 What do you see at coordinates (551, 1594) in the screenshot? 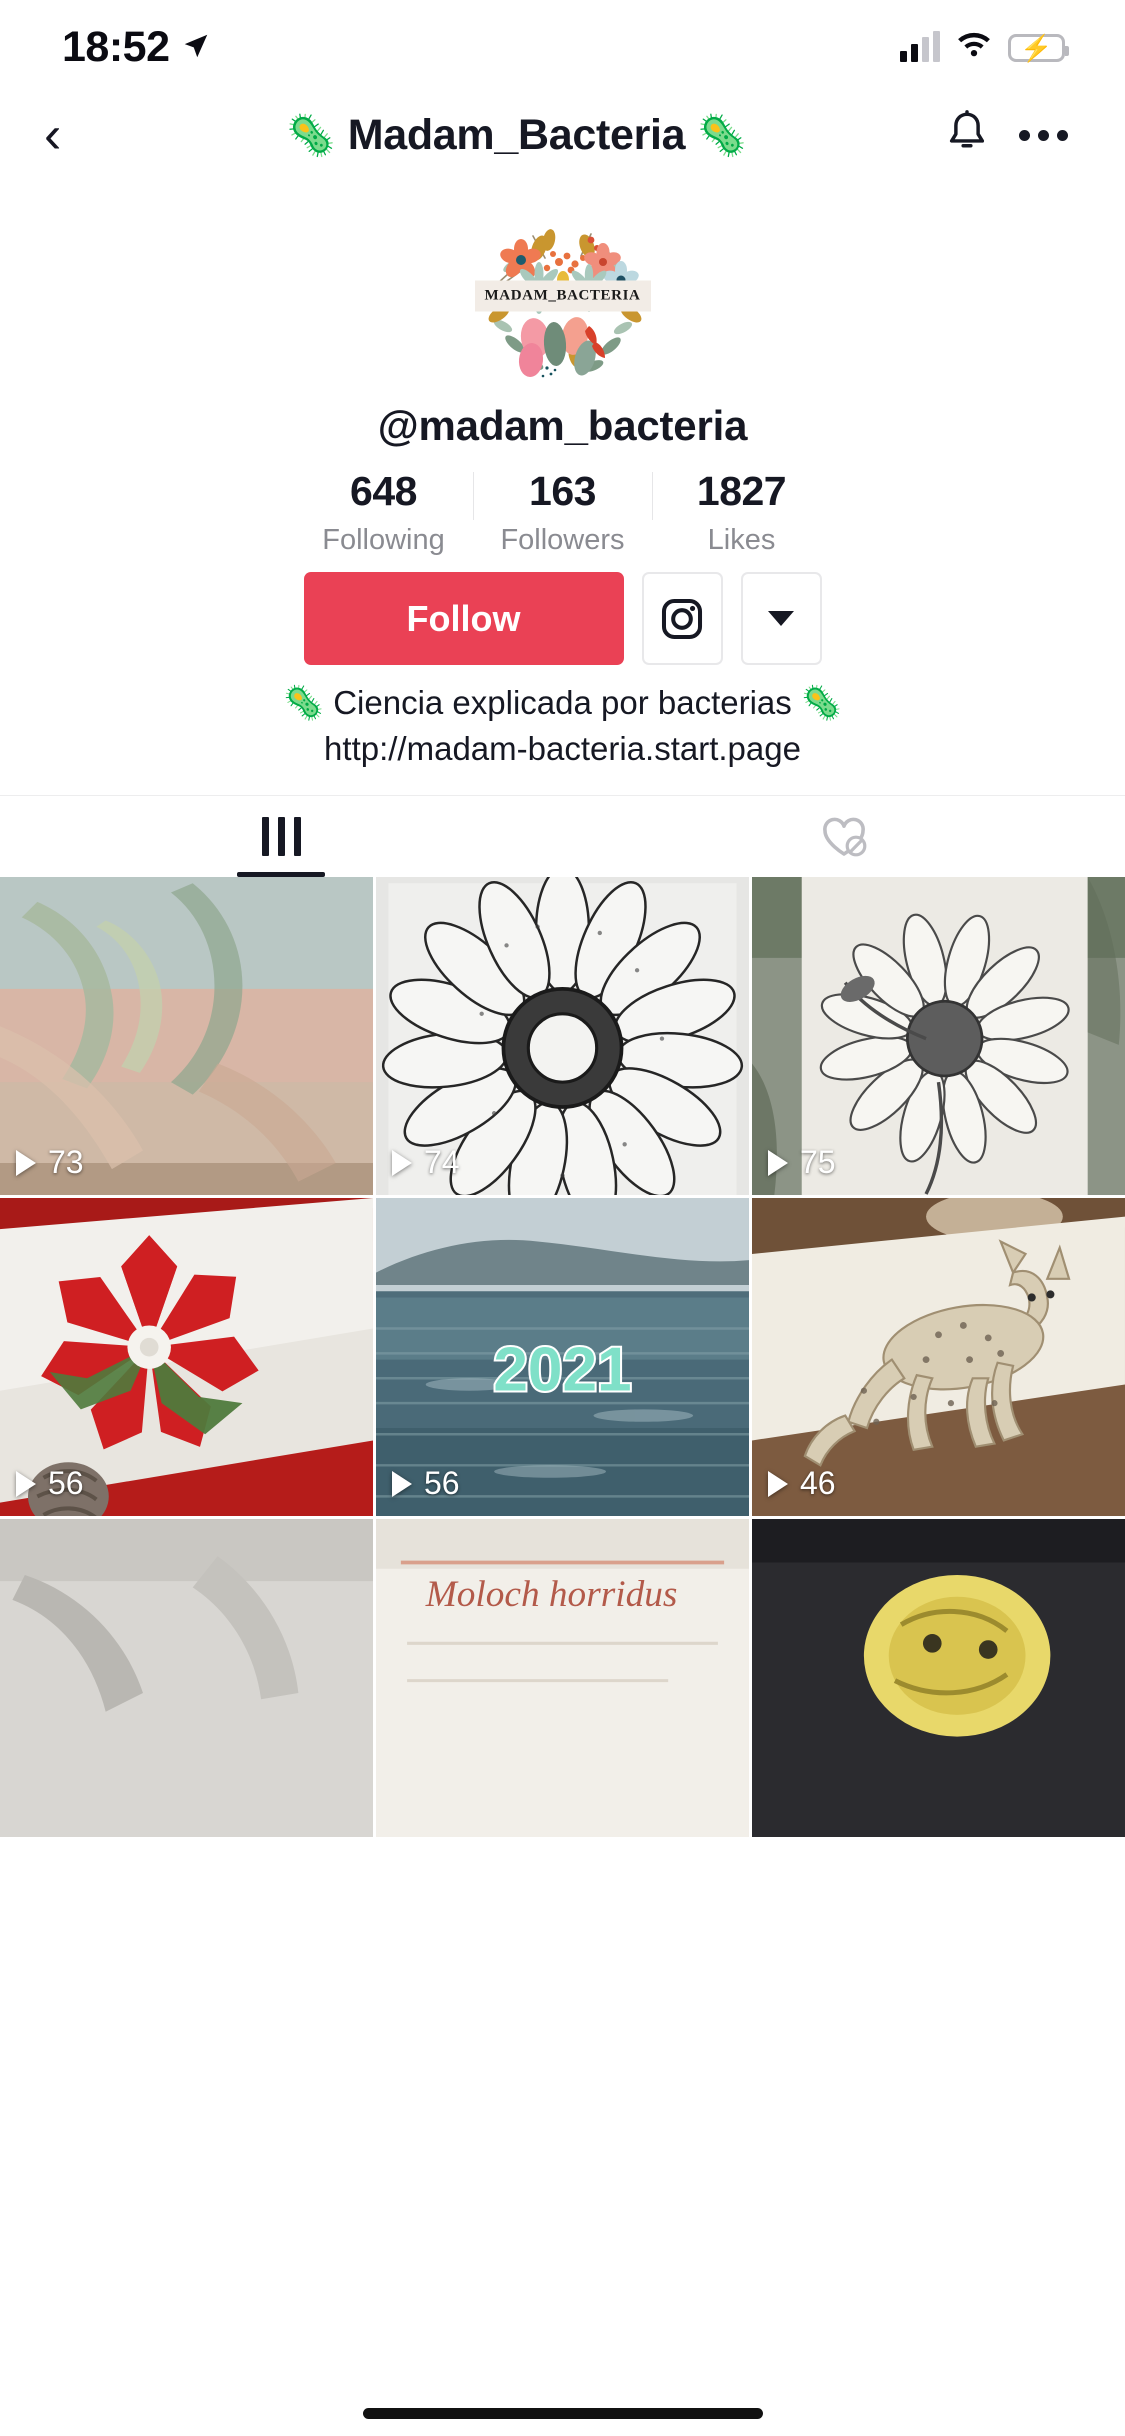
I see `svg-text: Moloch horridus` at bounding box center [551, 1594].